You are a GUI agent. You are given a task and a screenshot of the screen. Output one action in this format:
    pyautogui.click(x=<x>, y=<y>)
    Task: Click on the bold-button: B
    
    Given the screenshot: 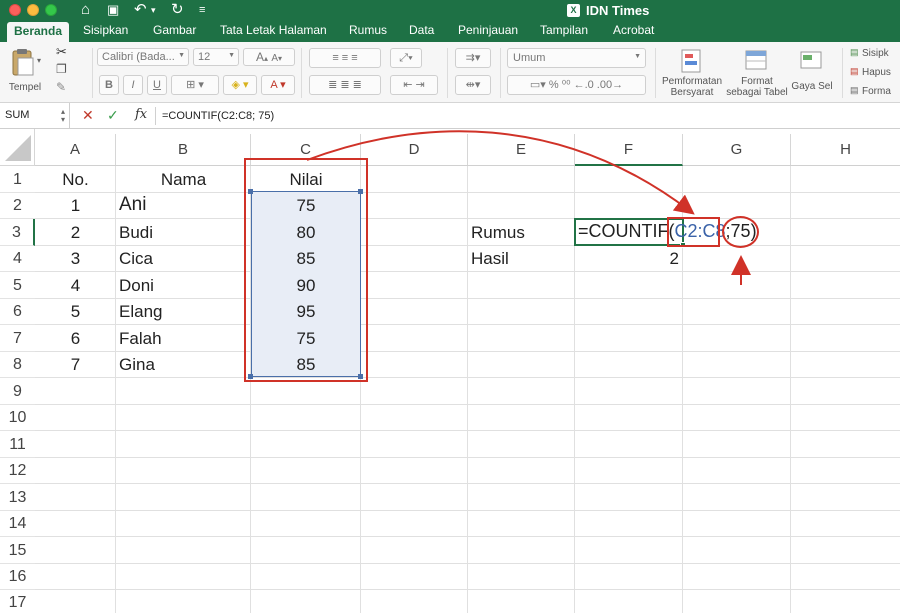 What is the action you would take?
    pyautogui.click(x=109, y=85)
    